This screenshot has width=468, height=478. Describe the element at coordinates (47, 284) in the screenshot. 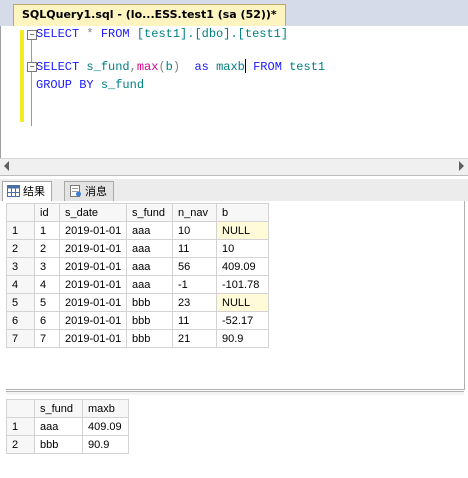

I see `table-cell: 4` at that location.